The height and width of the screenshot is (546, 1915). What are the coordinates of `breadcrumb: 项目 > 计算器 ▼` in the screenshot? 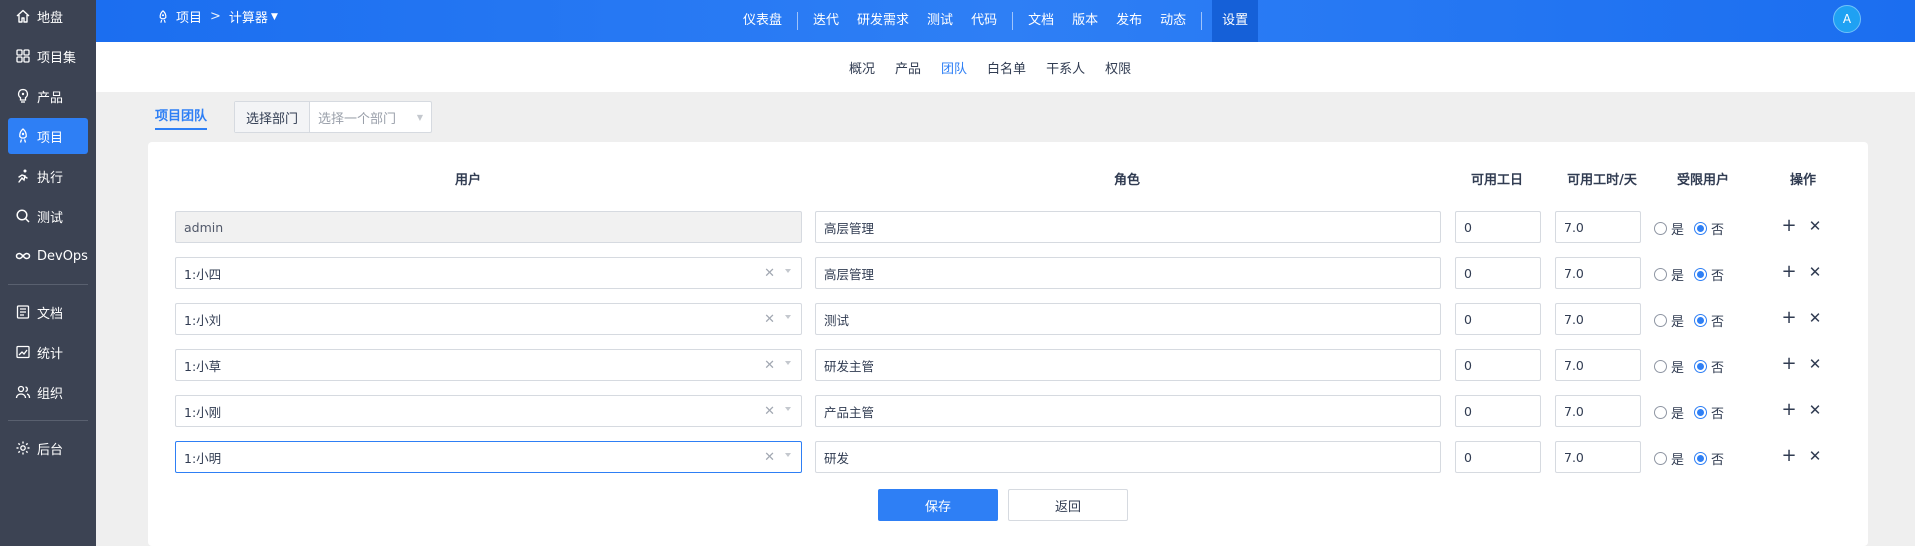 It's located at (217, 16).